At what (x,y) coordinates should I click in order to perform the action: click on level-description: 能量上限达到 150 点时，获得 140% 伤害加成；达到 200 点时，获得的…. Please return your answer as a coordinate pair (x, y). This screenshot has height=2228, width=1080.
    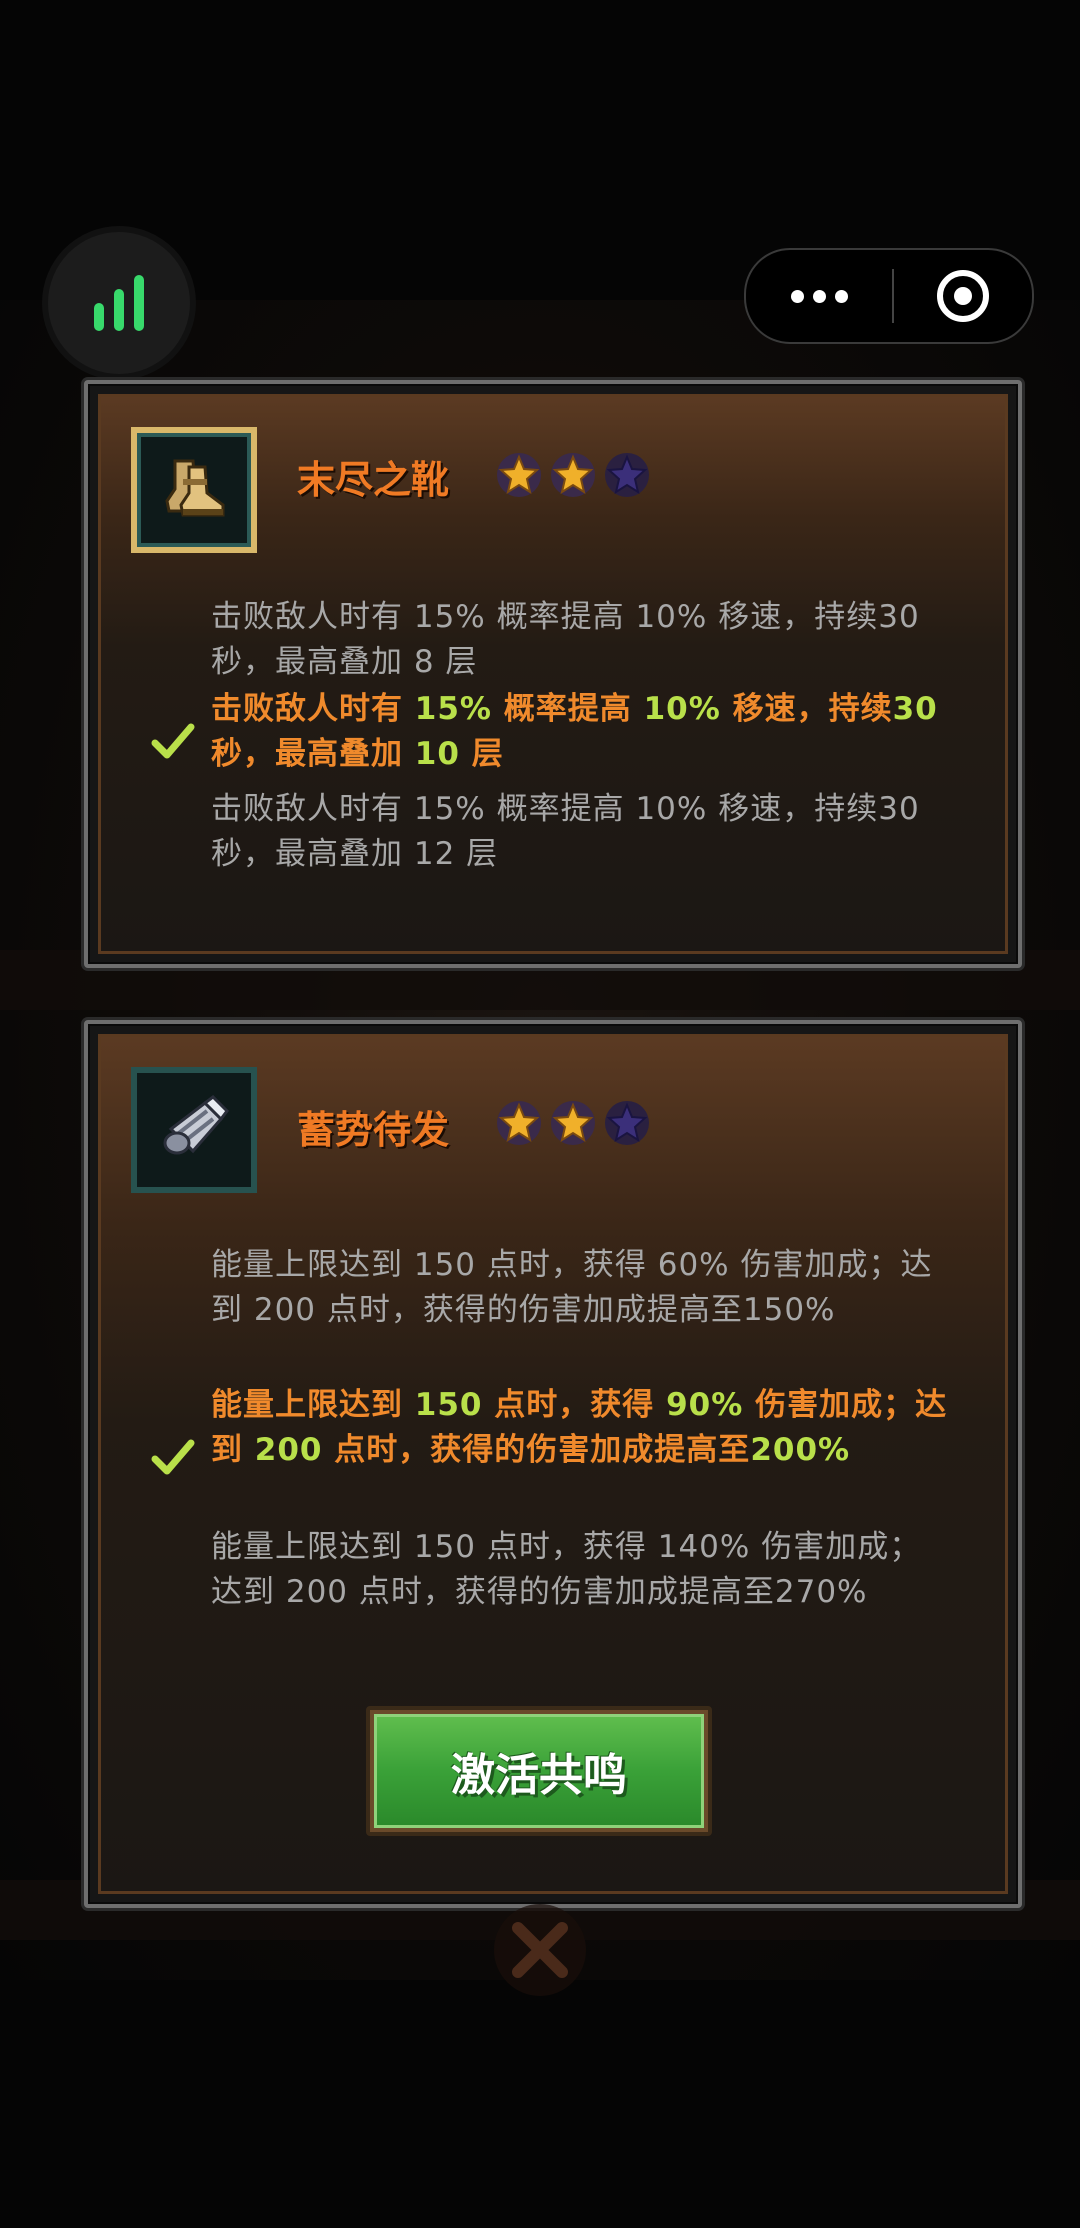
    Looking at the image, I should click on (566, 1569).